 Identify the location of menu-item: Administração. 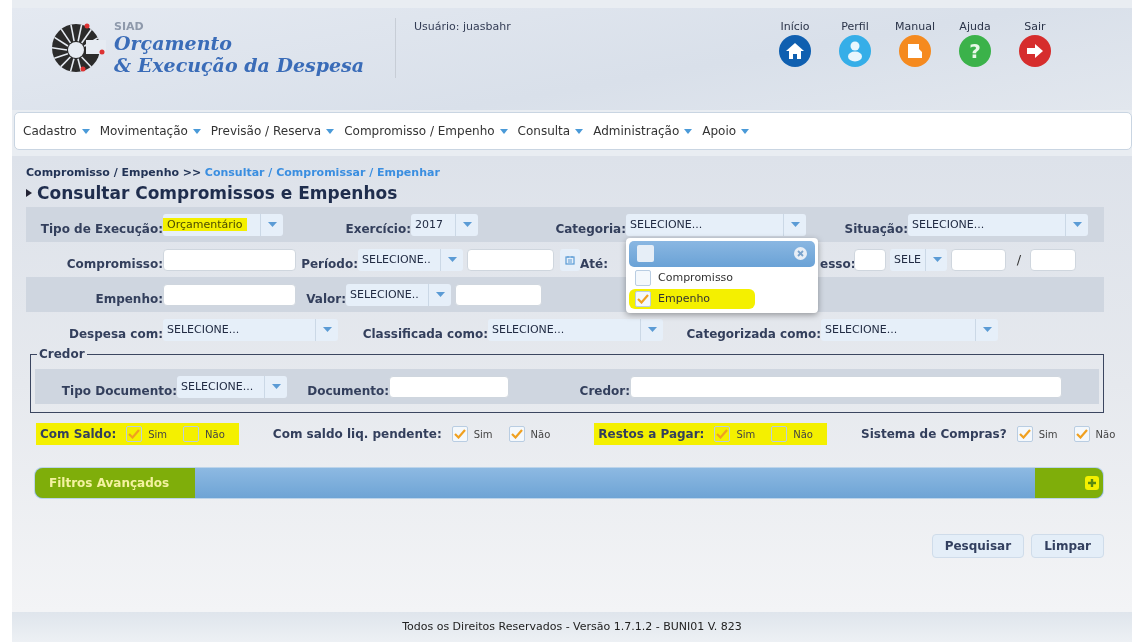
(643, 131).